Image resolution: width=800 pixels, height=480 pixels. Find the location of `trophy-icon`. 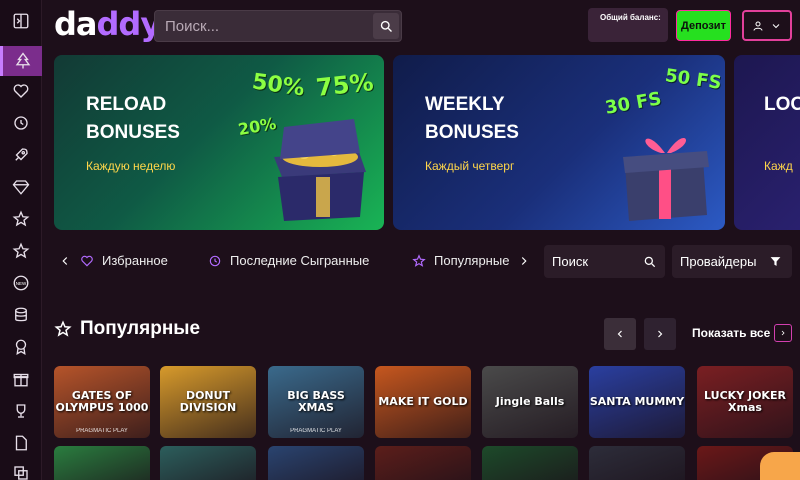

trophy-icon is located at coordinates (21, 411).